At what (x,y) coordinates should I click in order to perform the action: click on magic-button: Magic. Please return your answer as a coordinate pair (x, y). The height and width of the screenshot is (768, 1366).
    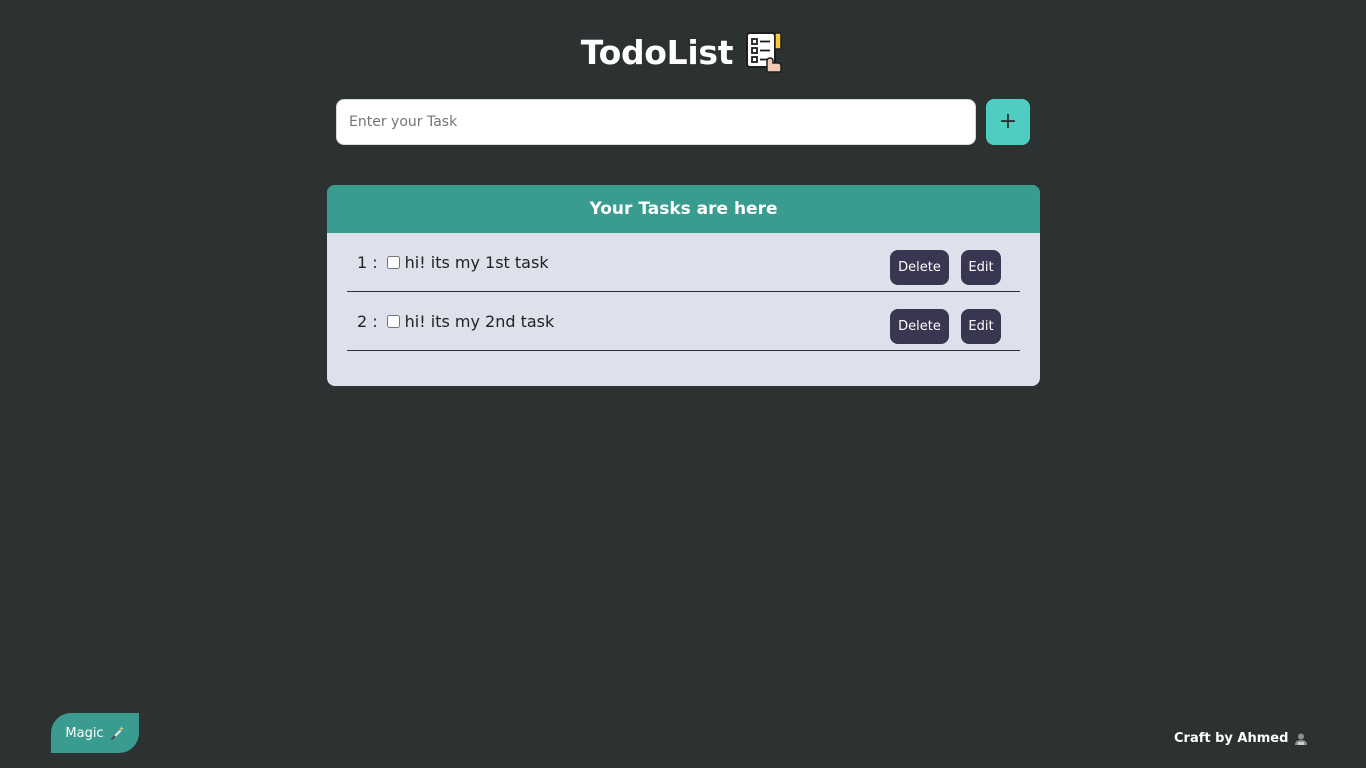
    Looking at the image, I should click on (95, 733).